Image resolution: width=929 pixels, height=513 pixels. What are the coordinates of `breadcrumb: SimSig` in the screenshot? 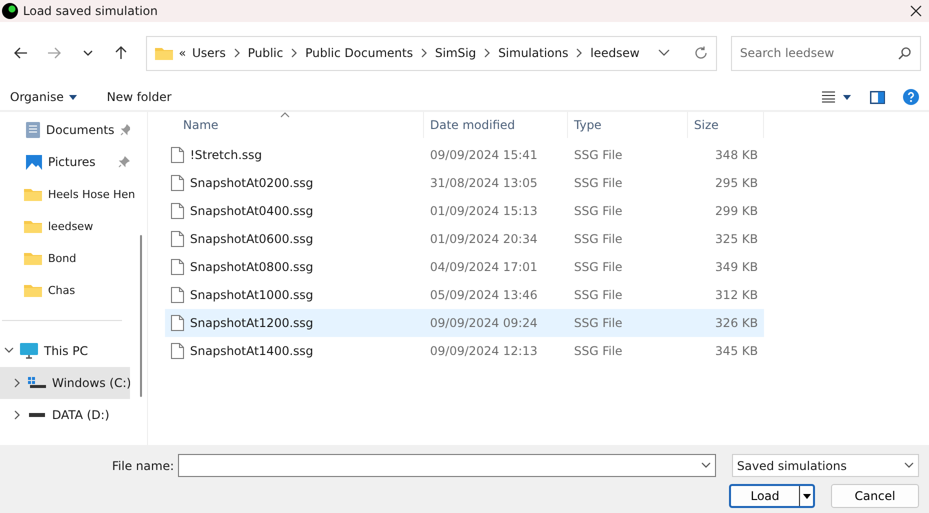 It's located at (455, 53).